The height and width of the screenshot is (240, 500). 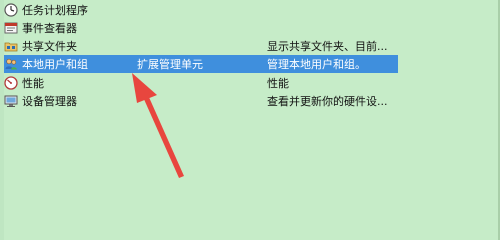 What do you see at coordinates (49, 101) in the screenshot?
I see `list-item-name: 设备管理器` at bounding box center [49, 101].